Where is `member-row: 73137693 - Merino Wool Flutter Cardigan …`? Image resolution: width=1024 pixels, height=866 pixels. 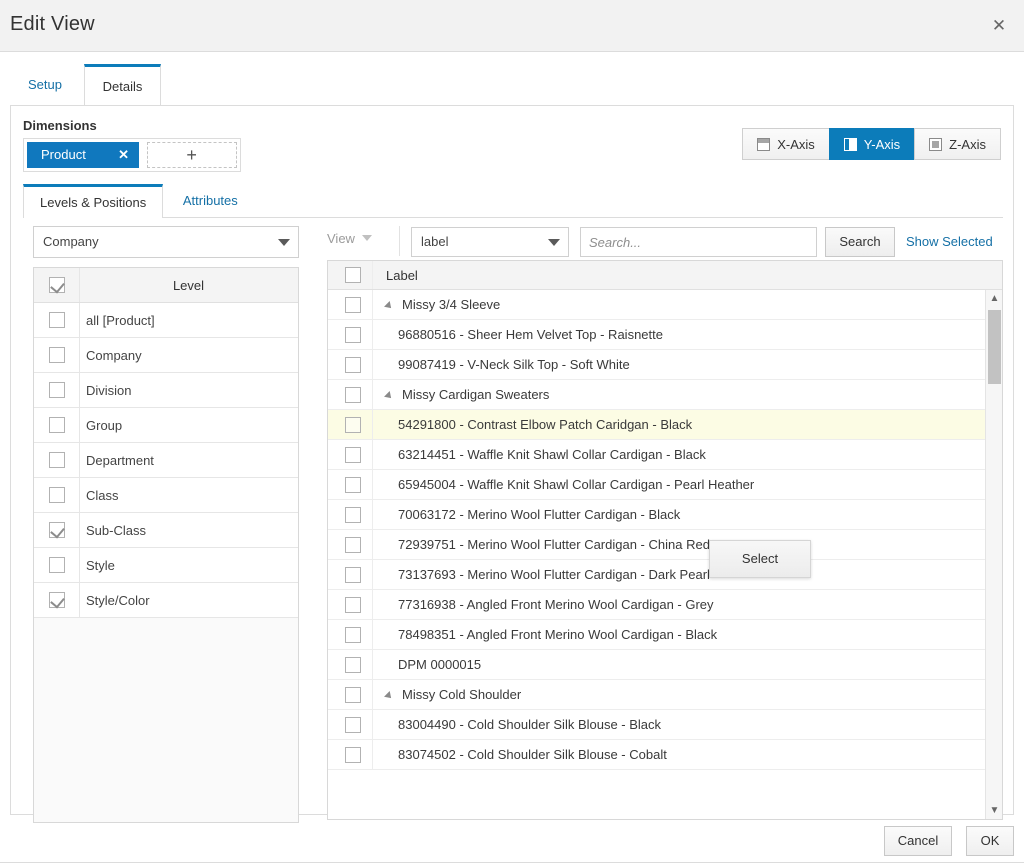
member-row: 73137693 - Merino Wool Flutter Cardigan … is located at coordinates (665, 575).